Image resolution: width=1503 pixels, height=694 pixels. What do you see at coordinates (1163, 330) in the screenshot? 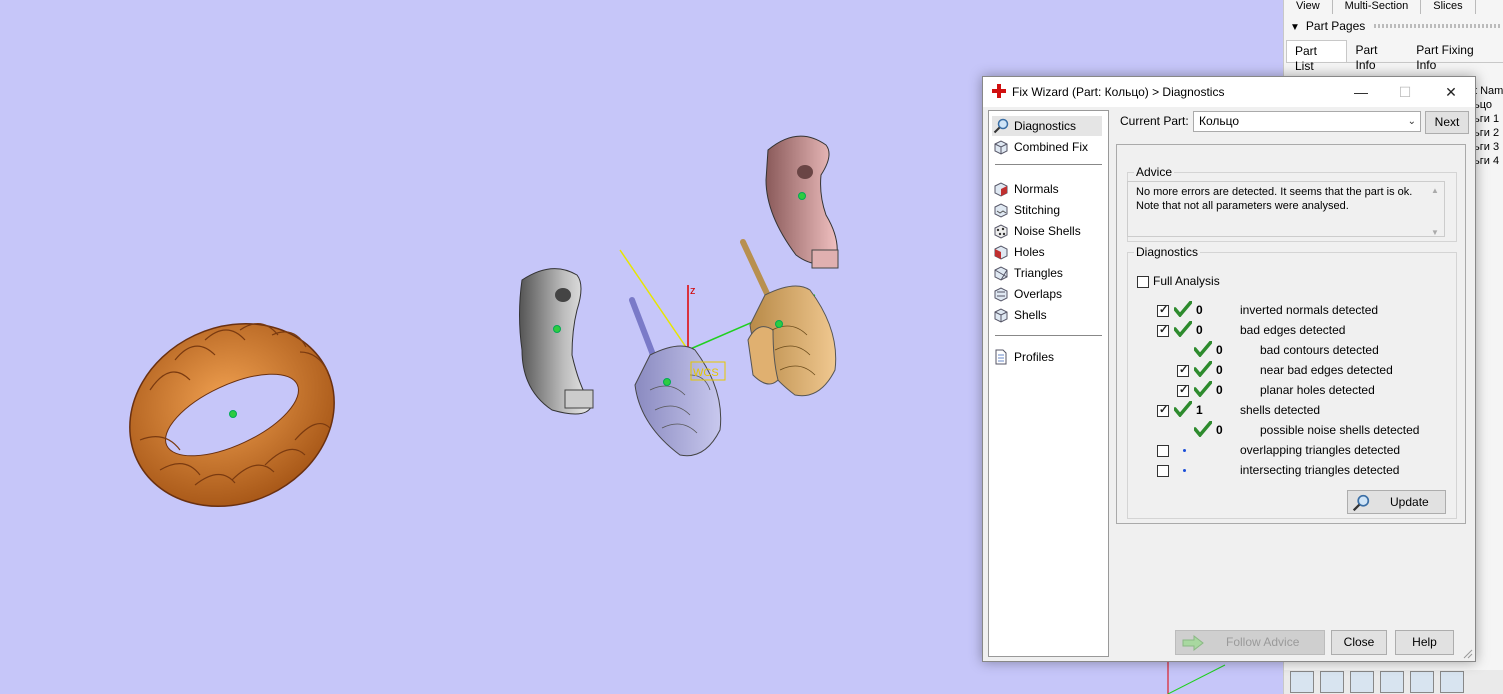
I see `bad-edges-checkbox` at bounding box center [1163, 330].